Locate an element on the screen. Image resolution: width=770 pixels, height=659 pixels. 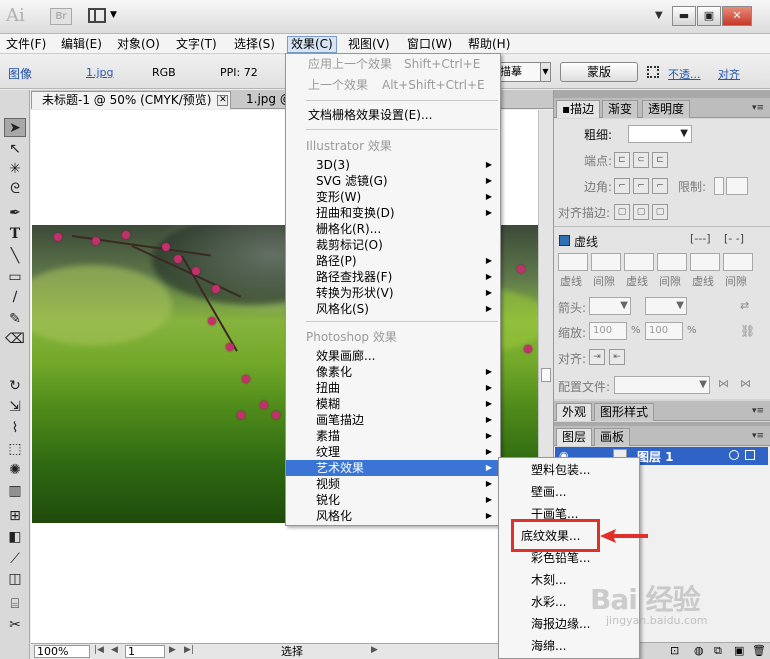
align-center-icon: ▢ is located at coordinates (622, 212).